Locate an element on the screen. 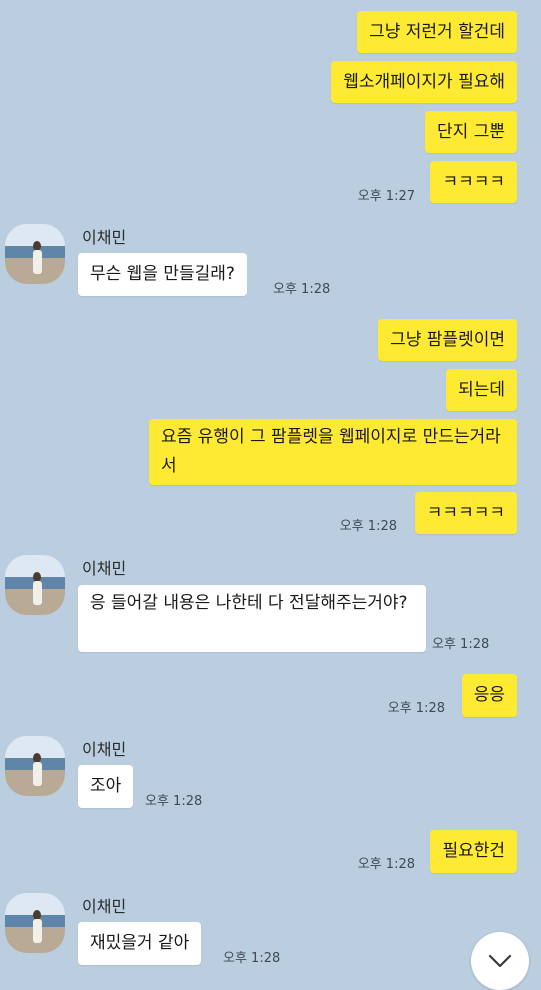 The image size is (541, 990). my-message-bubble: 되는데 is located at coordinates (481, 390).